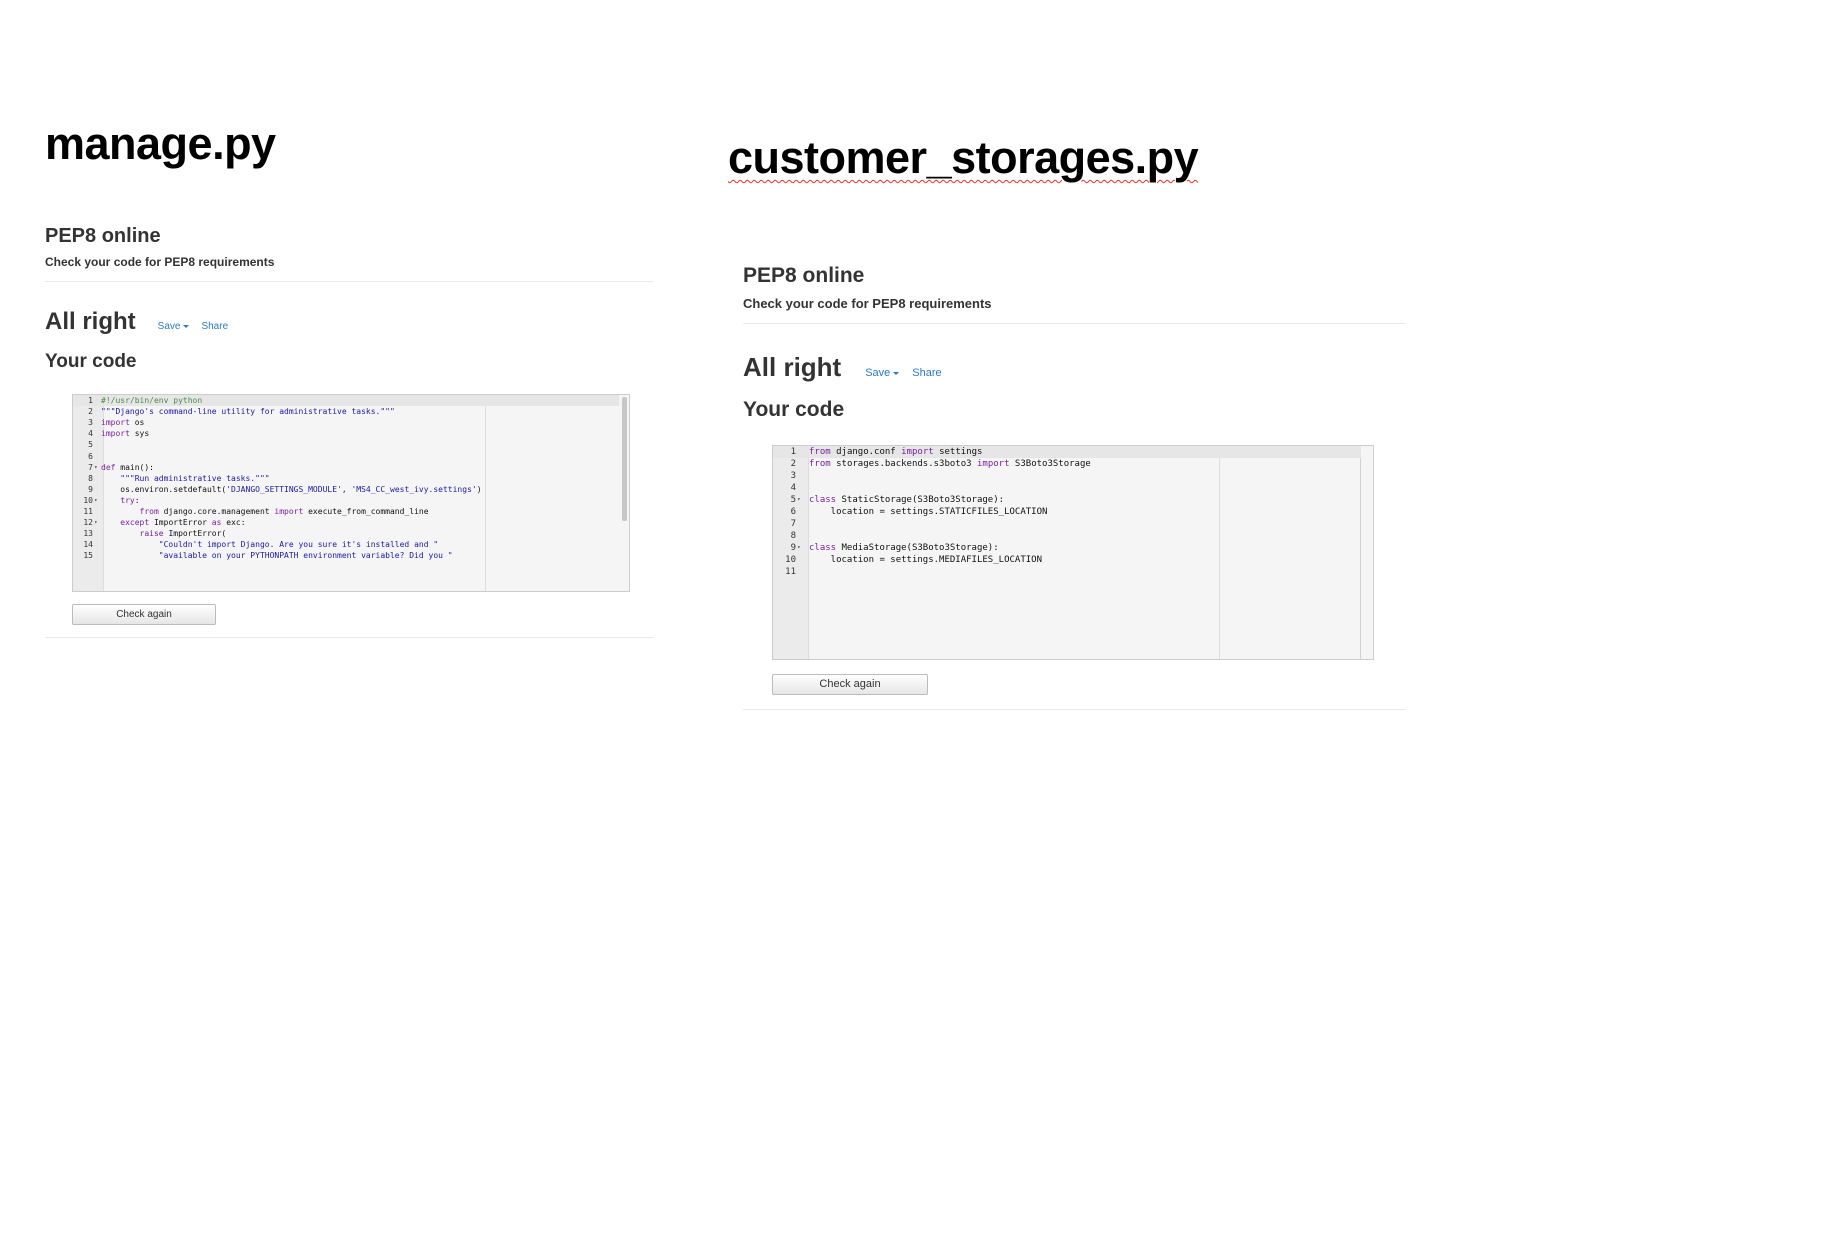 The width and height of the screenshot is (1832, 1256). I want to click on line-number: 10, so click(88, 500).